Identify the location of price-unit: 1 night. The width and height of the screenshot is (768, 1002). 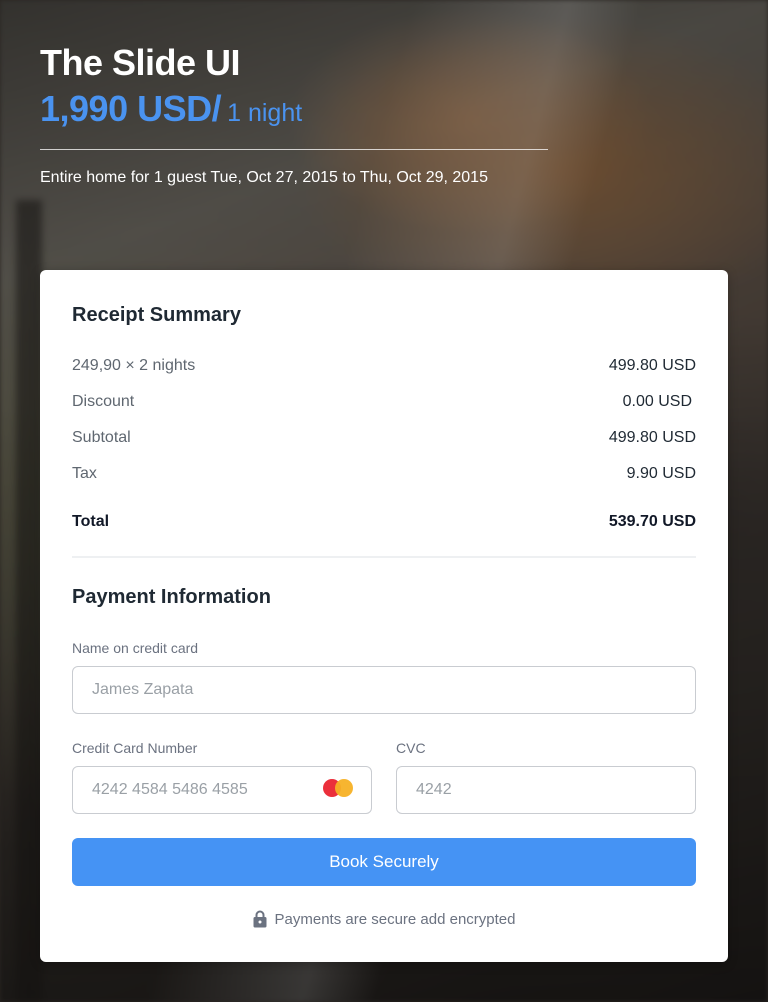
(265, 113).